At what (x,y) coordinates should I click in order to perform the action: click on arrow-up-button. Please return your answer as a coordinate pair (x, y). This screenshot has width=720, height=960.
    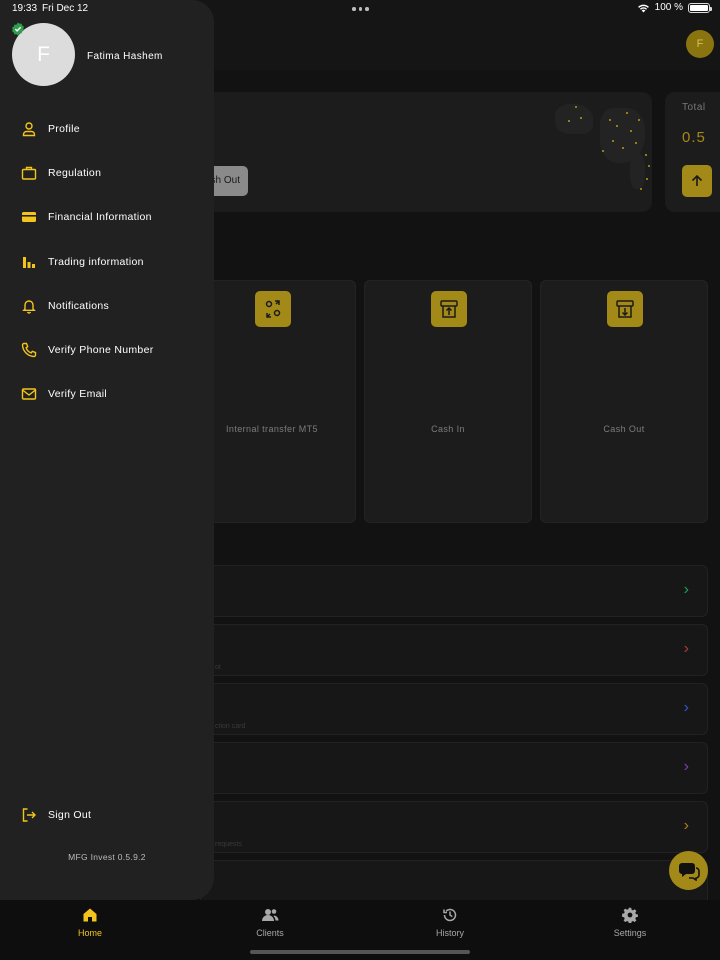
    Looking at the image, I should click on (697, 181).